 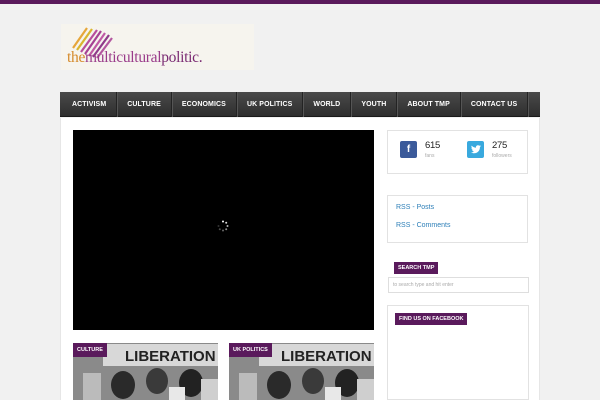 What do you see at coordinates (327, 104) in the screenshot?
I see `nav-item-world: WORLD` at bounding box center [327, 104].